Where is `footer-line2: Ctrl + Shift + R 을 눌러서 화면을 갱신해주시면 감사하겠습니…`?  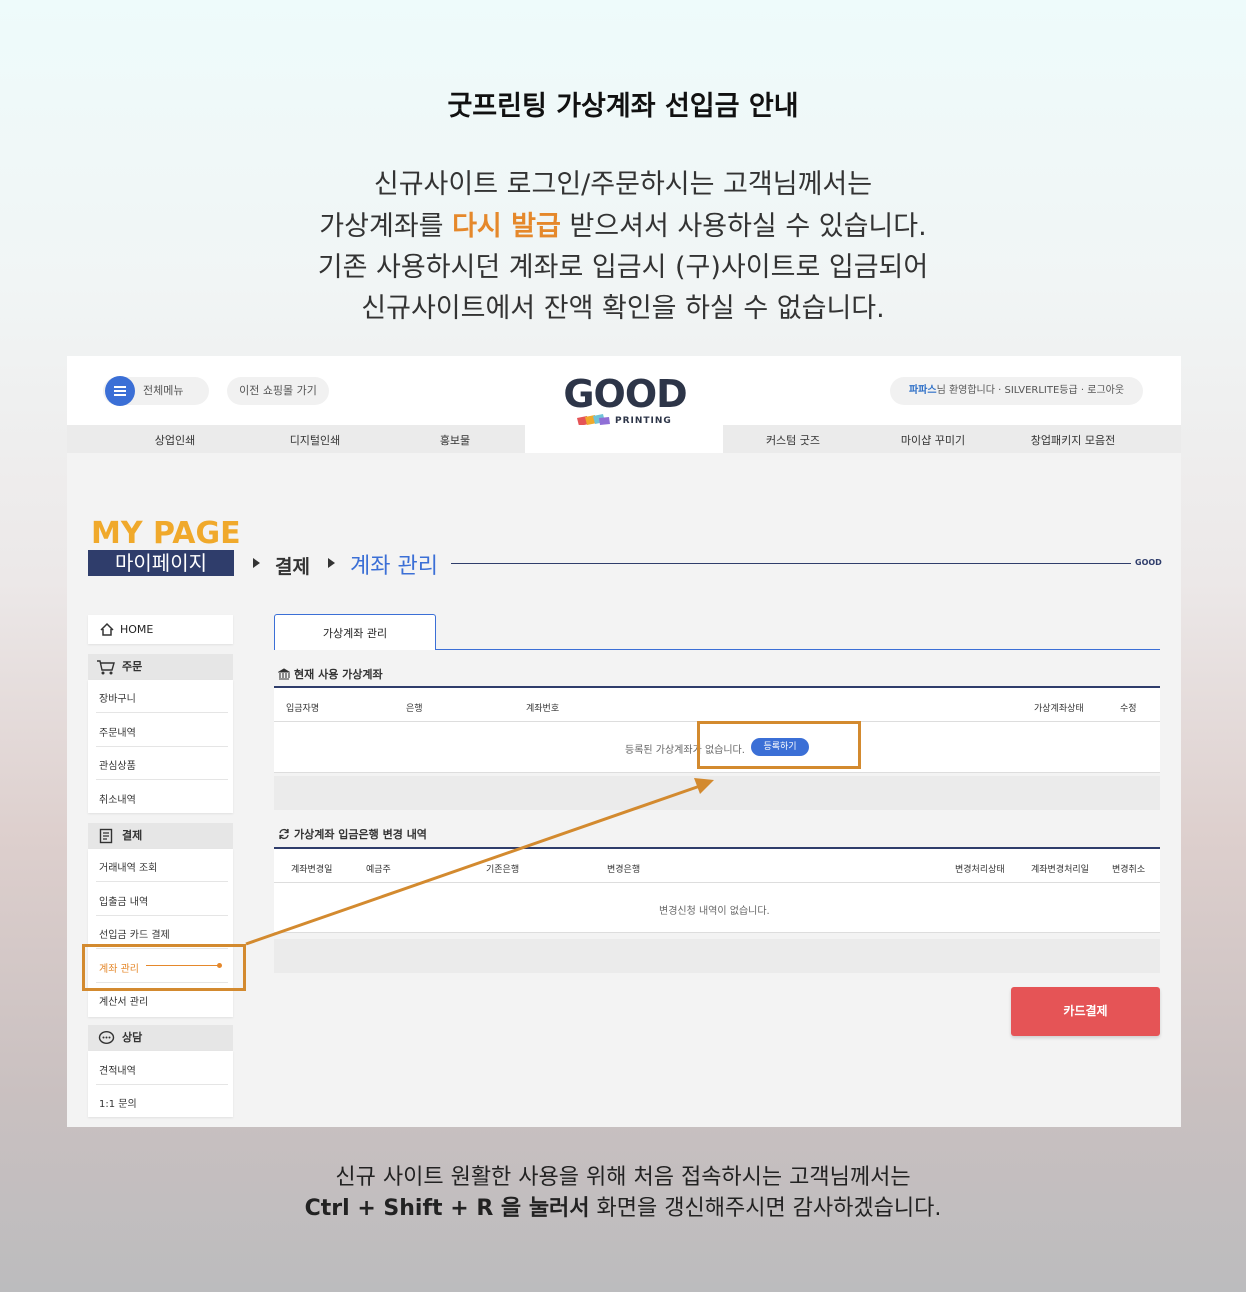
footer-line2: Ctrl + Shift + R 을 눌러서 화면을 갱신해주시면 감사하겠습니… is located at coordinates (623, 1208).